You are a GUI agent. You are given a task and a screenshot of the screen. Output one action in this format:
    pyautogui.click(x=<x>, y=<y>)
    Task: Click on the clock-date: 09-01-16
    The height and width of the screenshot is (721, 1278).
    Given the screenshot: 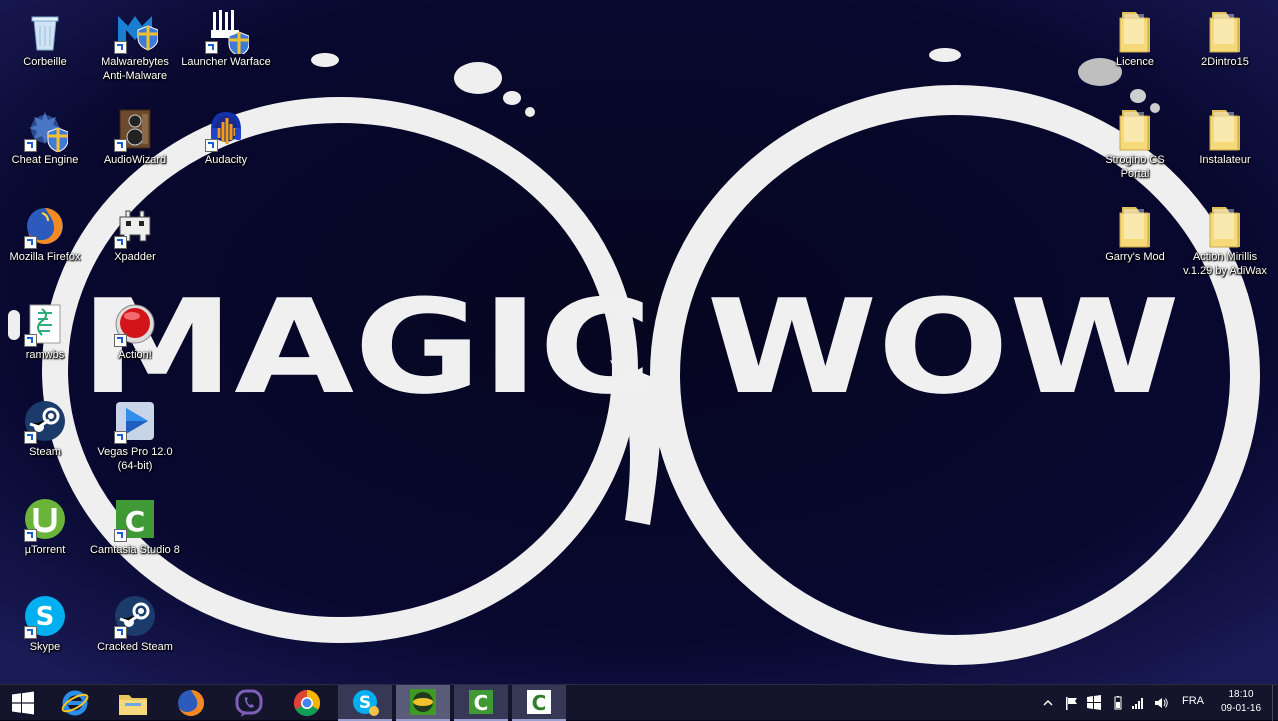 What is the action you would take?
    pyautogui.click(x=1241, y=708)
    